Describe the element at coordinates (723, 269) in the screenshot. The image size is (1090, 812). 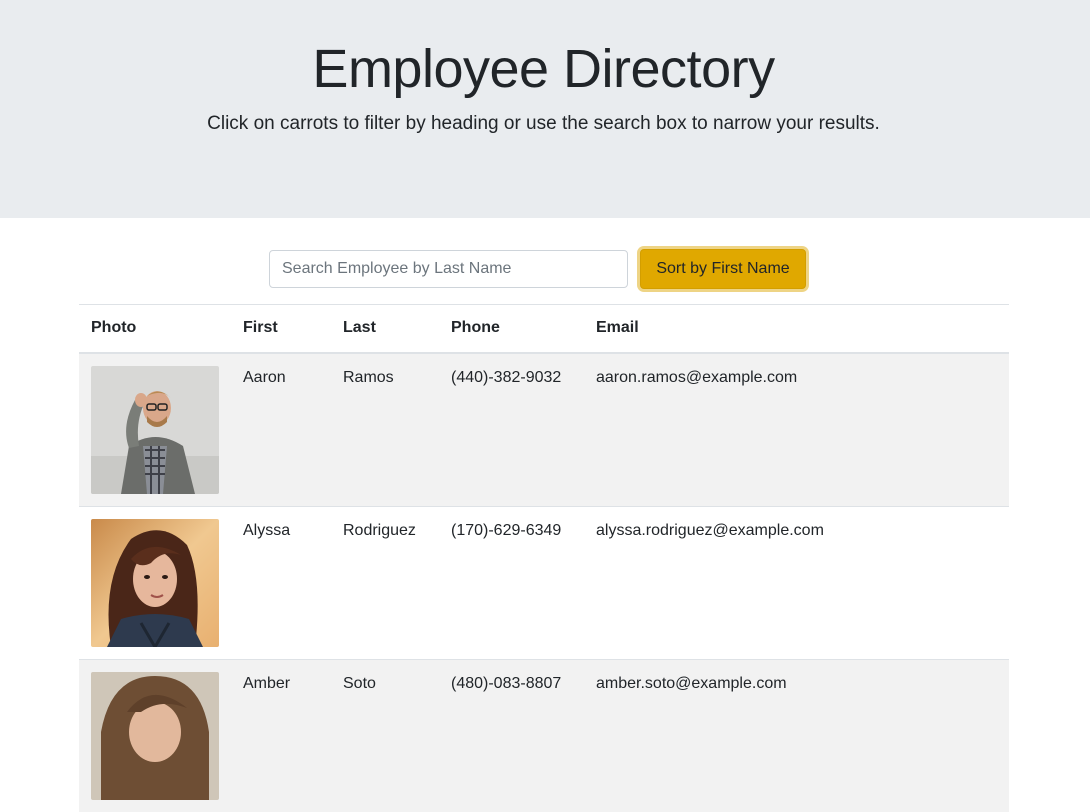
I see `sort-by-first-name-button: Sort by First Name` at that location.